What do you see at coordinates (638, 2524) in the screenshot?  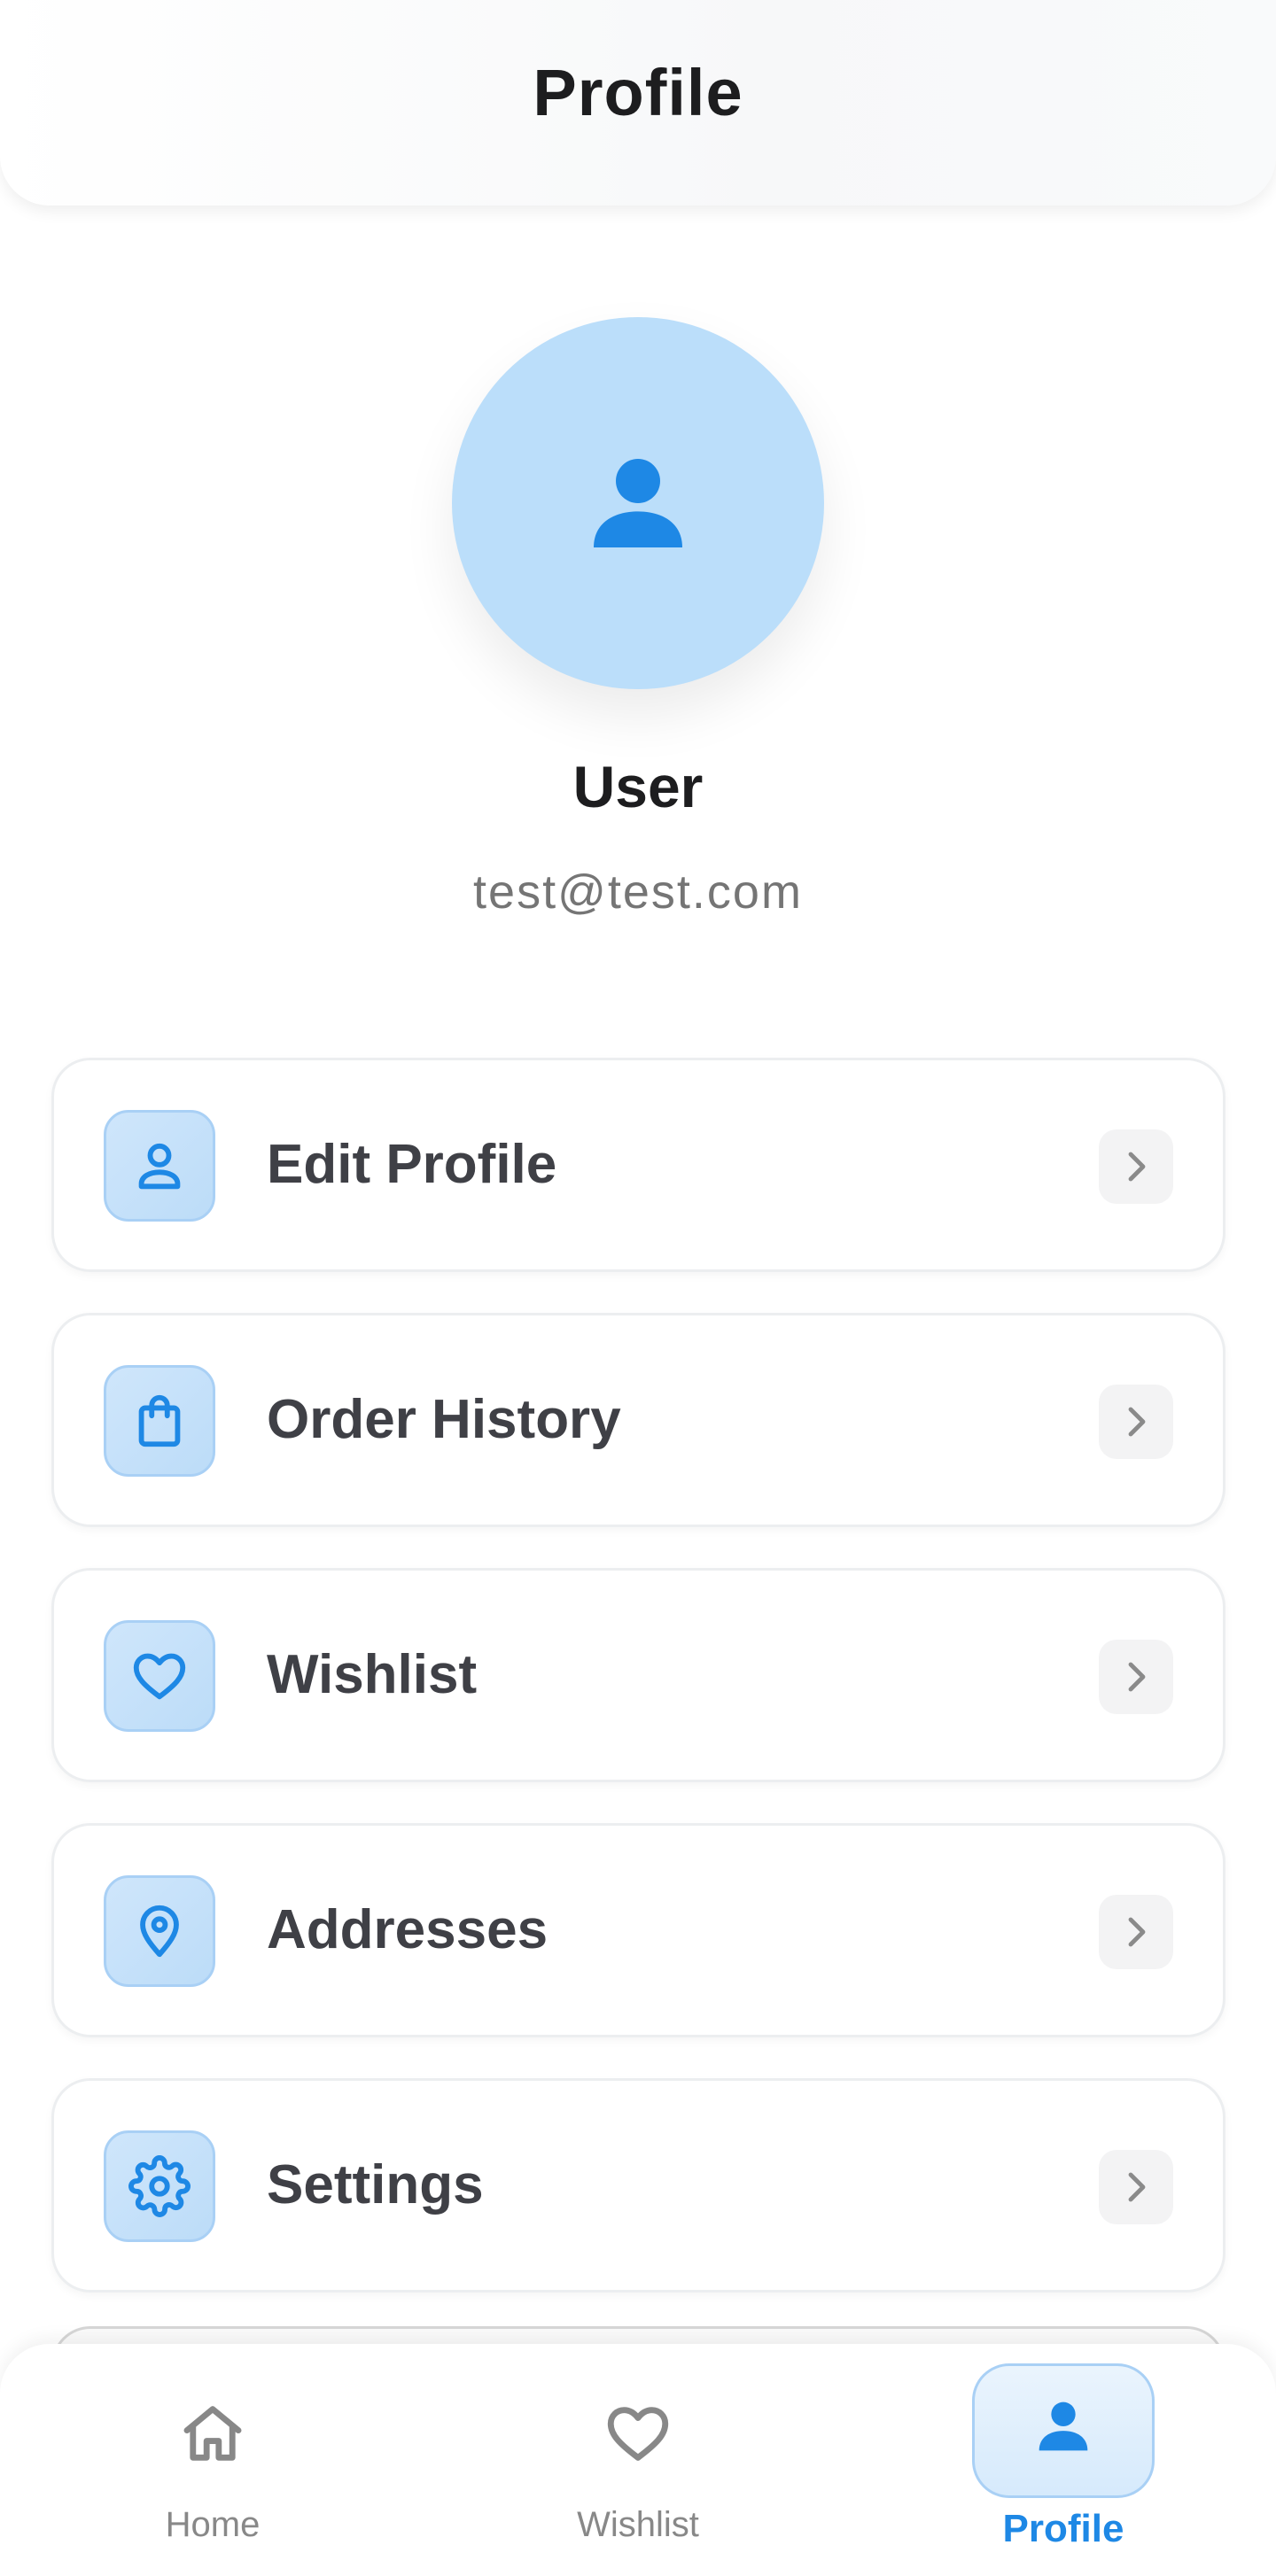 I see `nav-label: Wishlist` at bounding box center [638, 2524].